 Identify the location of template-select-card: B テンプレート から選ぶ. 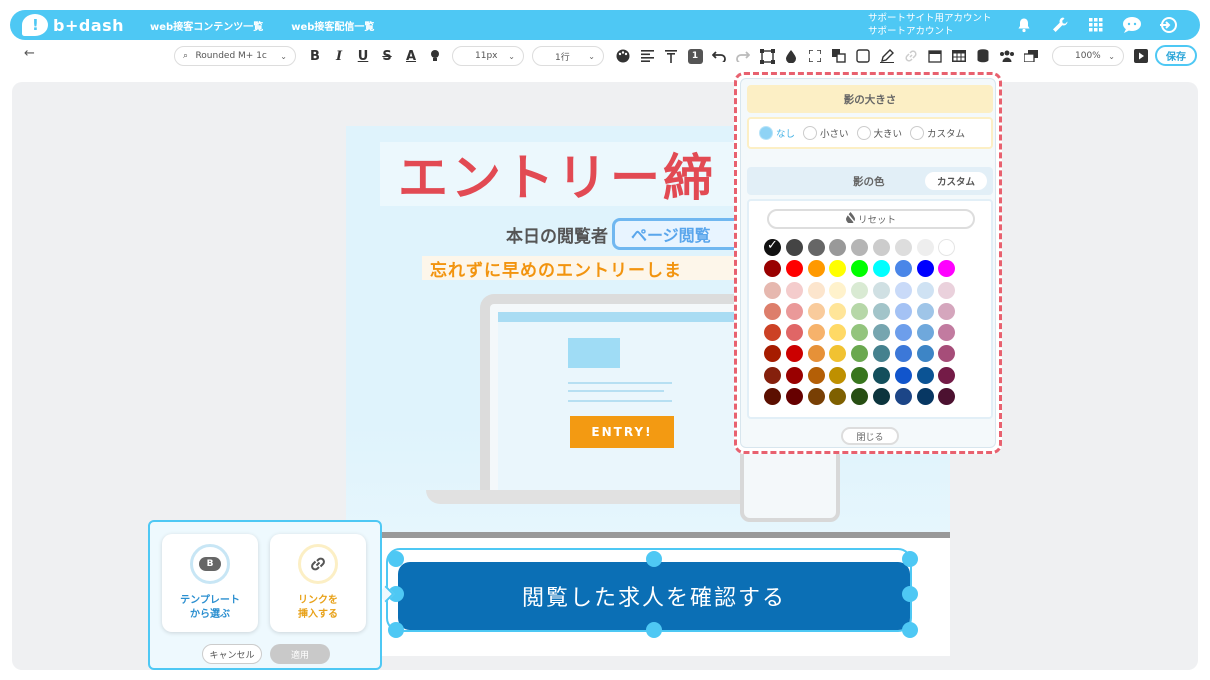
(210, 583).